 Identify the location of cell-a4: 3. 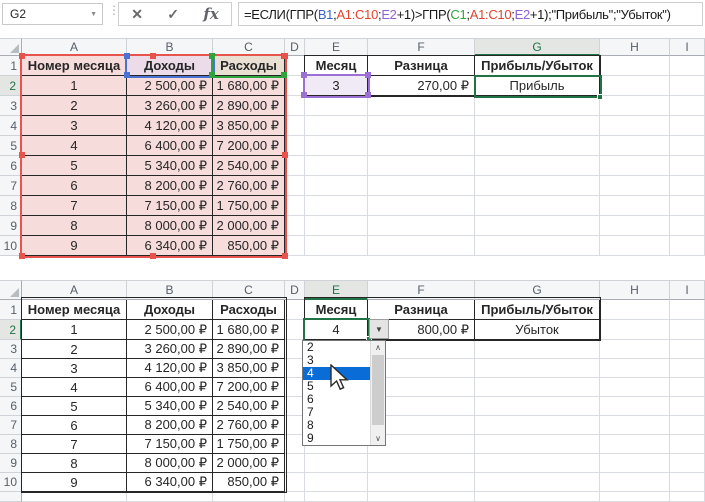
(74, 126).